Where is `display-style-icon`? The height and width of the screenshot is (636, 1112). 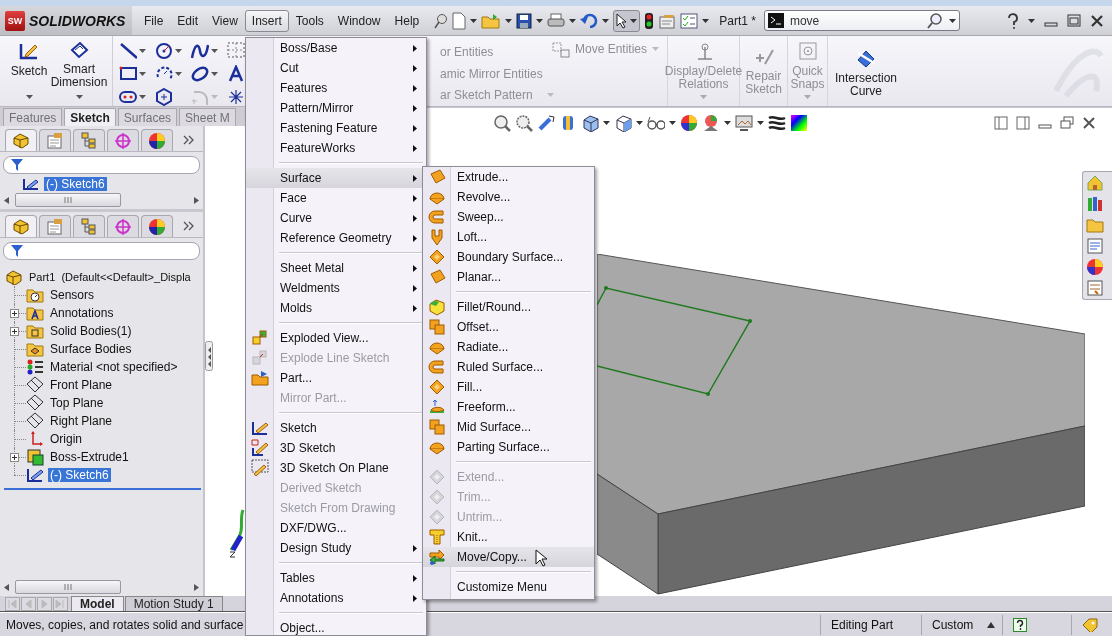
display-style-icon is located at coordinates (623, 123).